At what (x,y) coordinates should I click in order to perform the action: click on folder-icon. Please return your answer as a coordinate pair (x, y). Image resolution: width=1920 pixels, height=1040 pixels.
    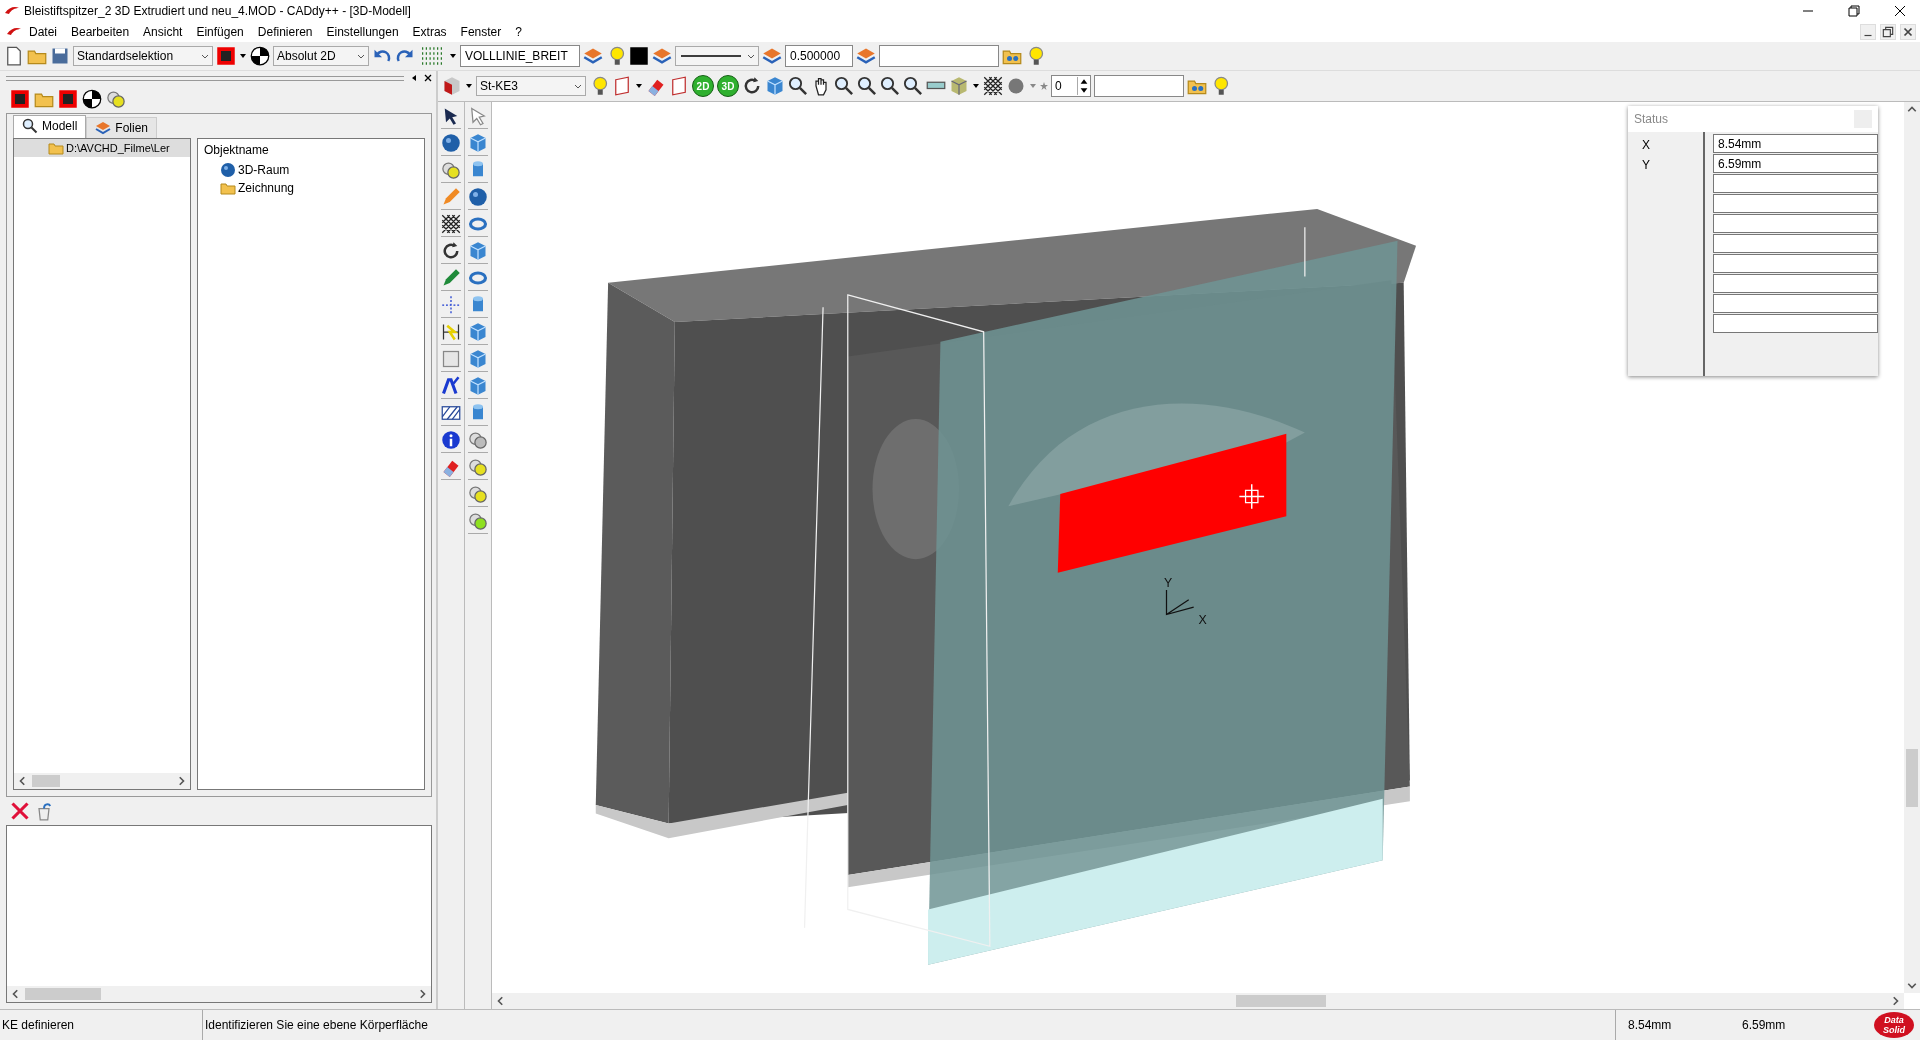
    Looking at the image, I should click on (228, 188).